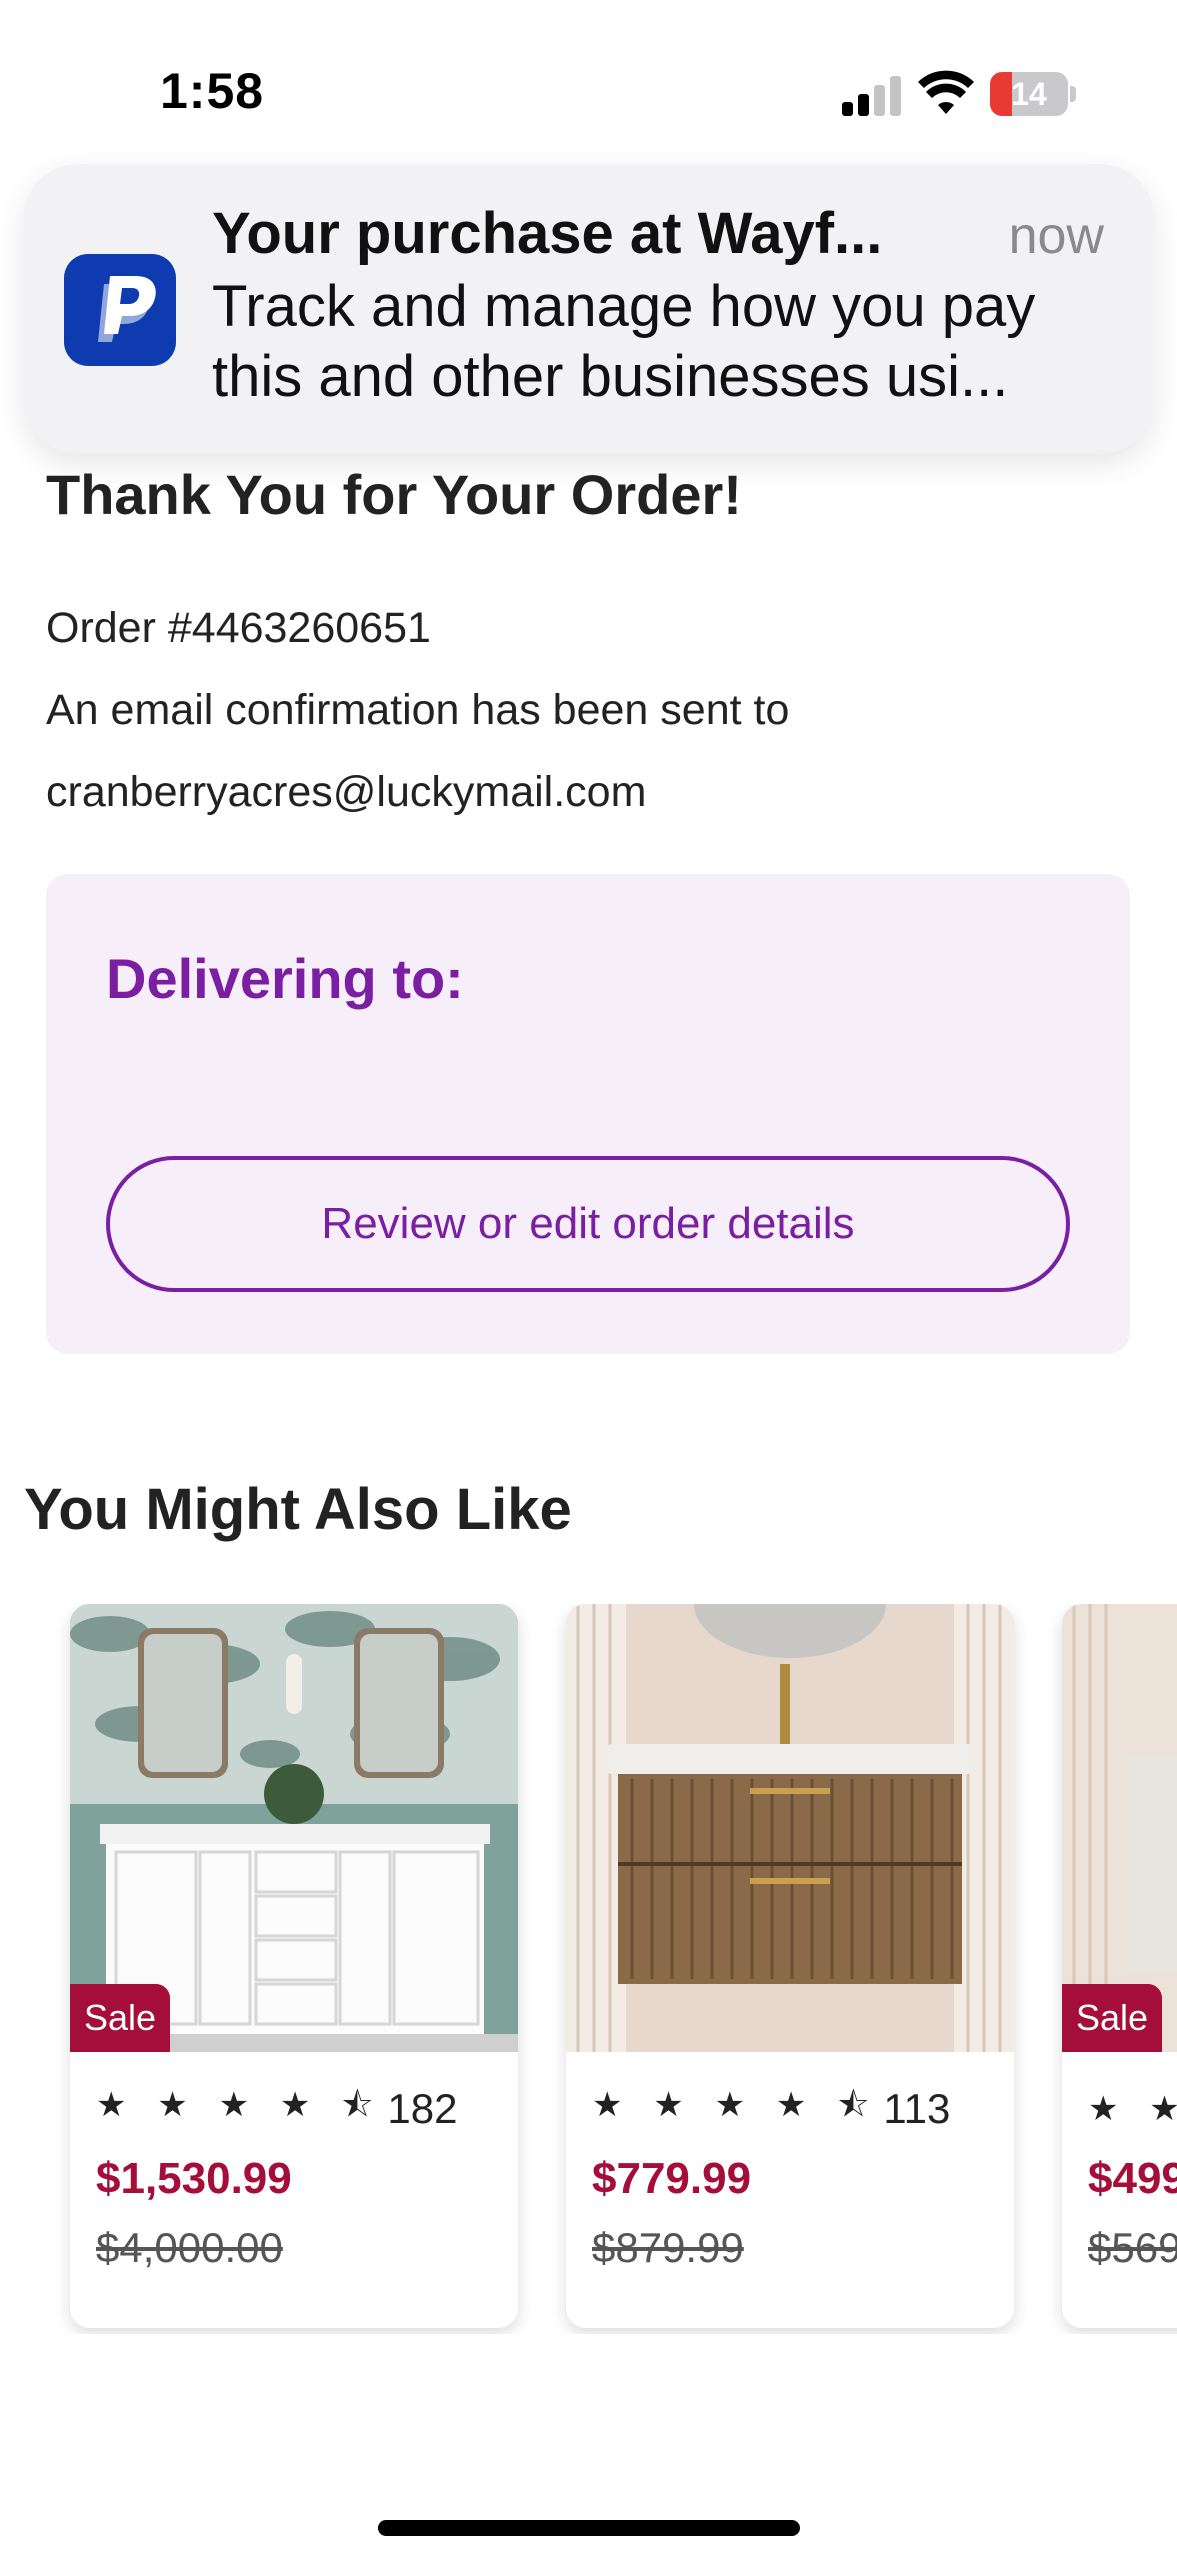 The height and width of the screenshot is (2560, 1177). I want to click on product-image, so click(790, 1828).